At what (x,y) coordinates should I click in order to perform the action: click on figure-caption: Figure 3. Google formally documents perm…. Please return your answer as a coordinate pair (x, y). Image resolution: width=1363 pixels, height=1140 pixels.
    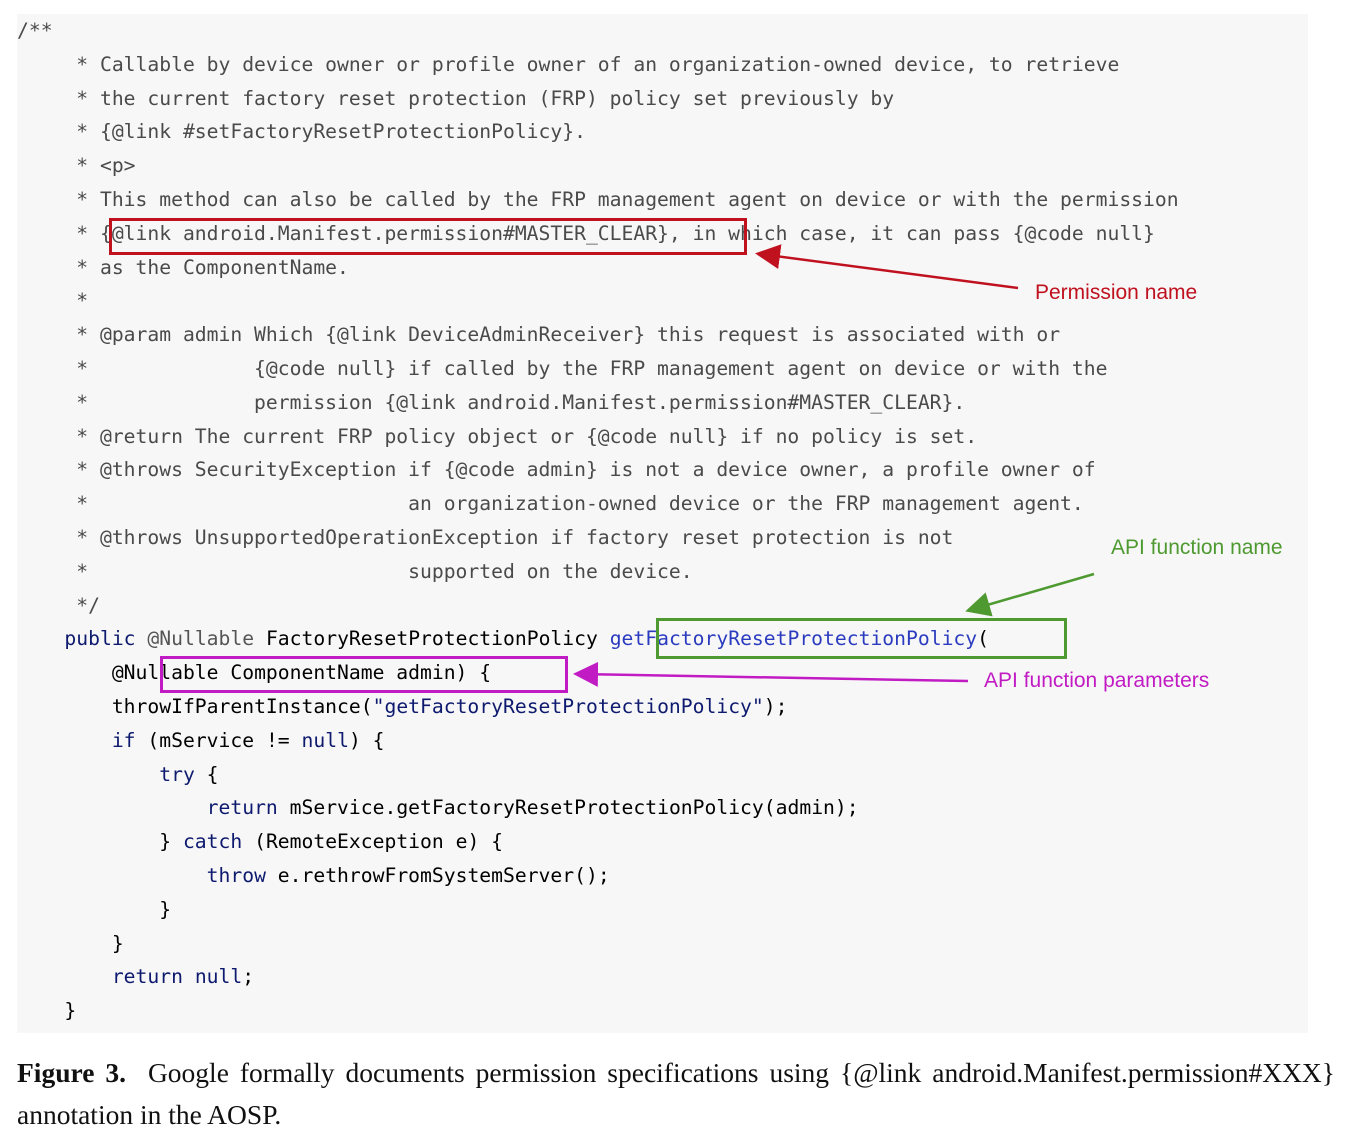
    Looking at the image, I should click on (676, 1094).